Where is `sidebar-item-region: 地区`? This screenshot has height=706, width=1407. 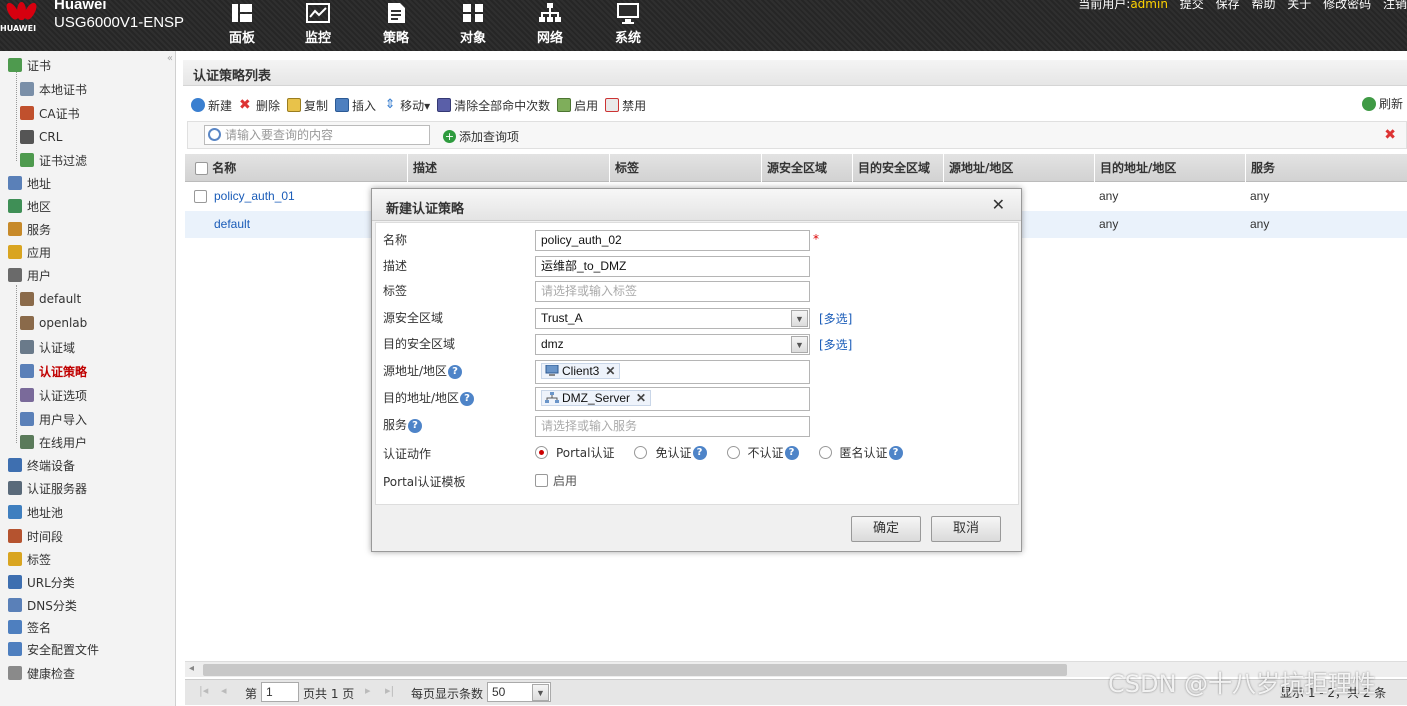 sidebar-item-region: 地区 is located at coordinates (29, 206).